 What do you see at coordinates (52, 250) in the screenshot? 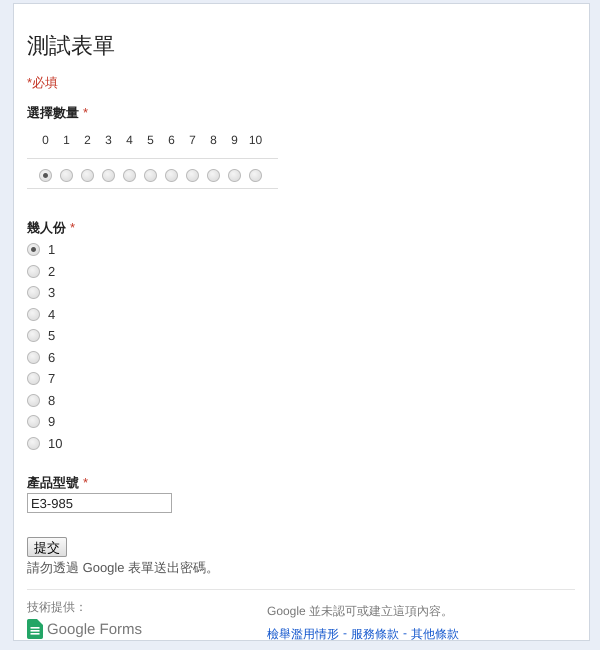
I see `option-label: 1` at bounding box center [52, 250].